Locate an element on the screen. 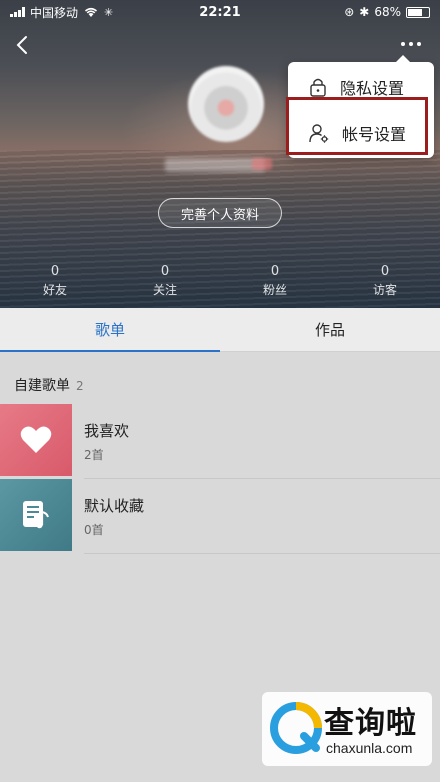 Image resolution: width=440 pixels, height=782 pixels. section-title-label: 自建歌单 is located at coordinates (42, 386).